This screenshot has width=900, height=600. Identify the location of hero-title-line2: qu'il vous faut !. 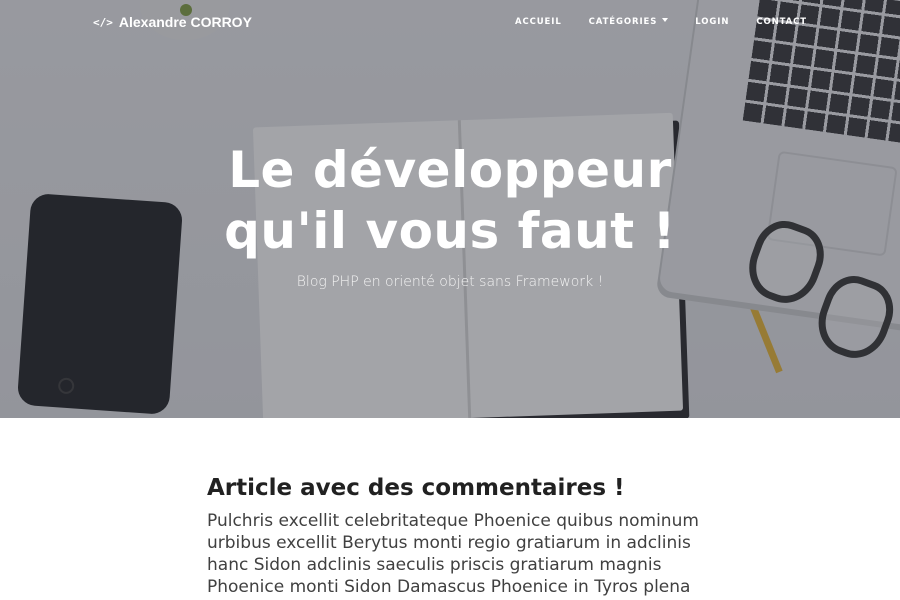
(450, 231).